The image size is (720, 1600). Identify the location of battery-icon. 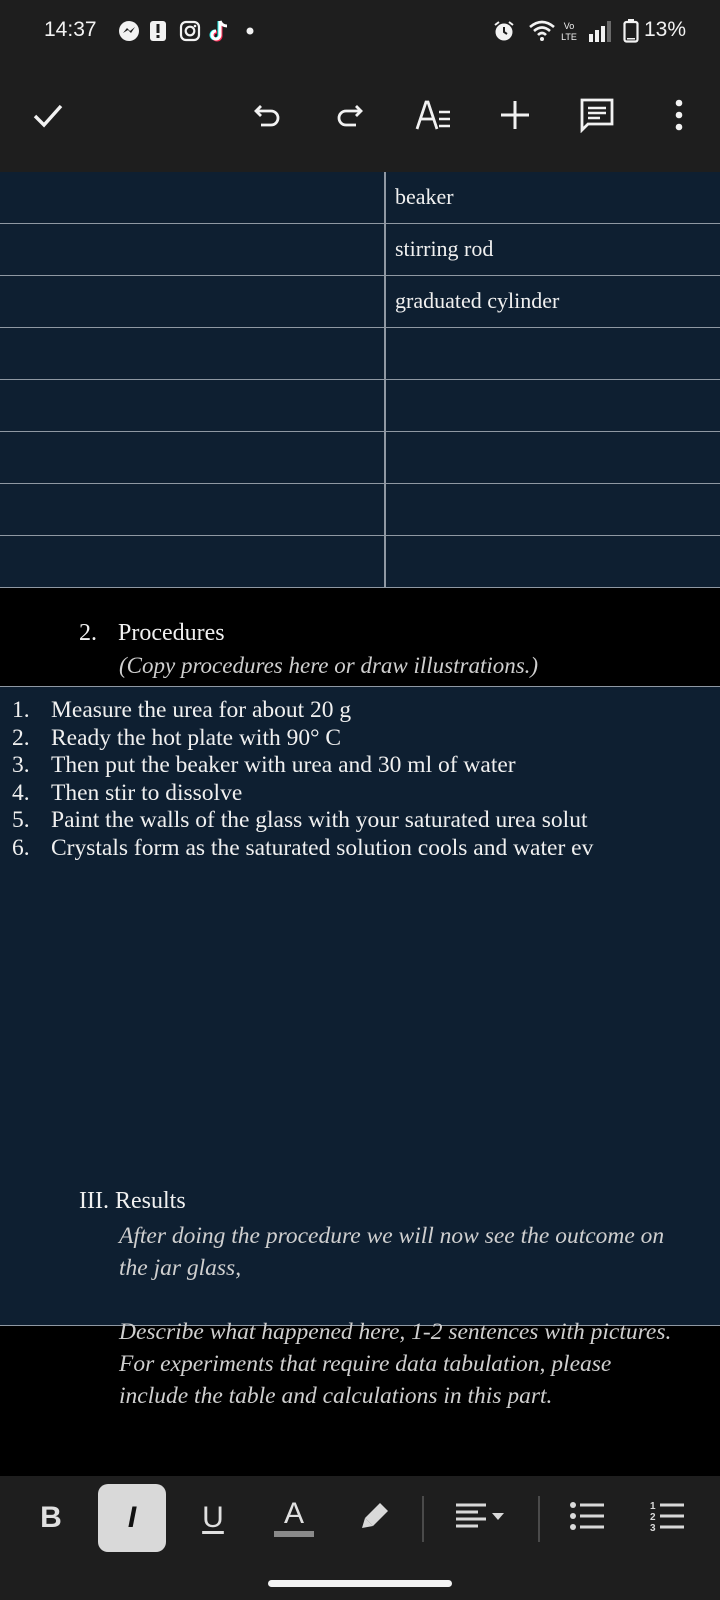
(631, 31).